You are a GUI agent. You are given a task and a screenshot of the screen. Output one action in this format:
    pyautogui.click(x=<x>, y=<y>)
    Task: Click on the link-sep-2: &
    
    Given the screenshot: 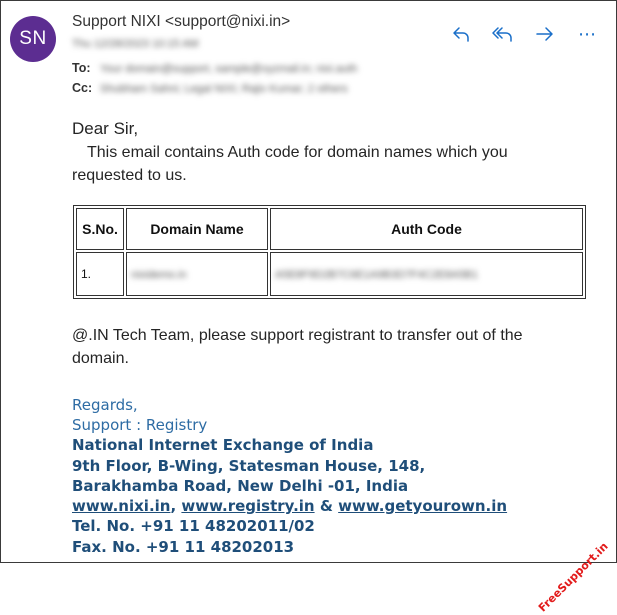 What is the action you would take?
    pyautogui.click(x=326, y=506)
    